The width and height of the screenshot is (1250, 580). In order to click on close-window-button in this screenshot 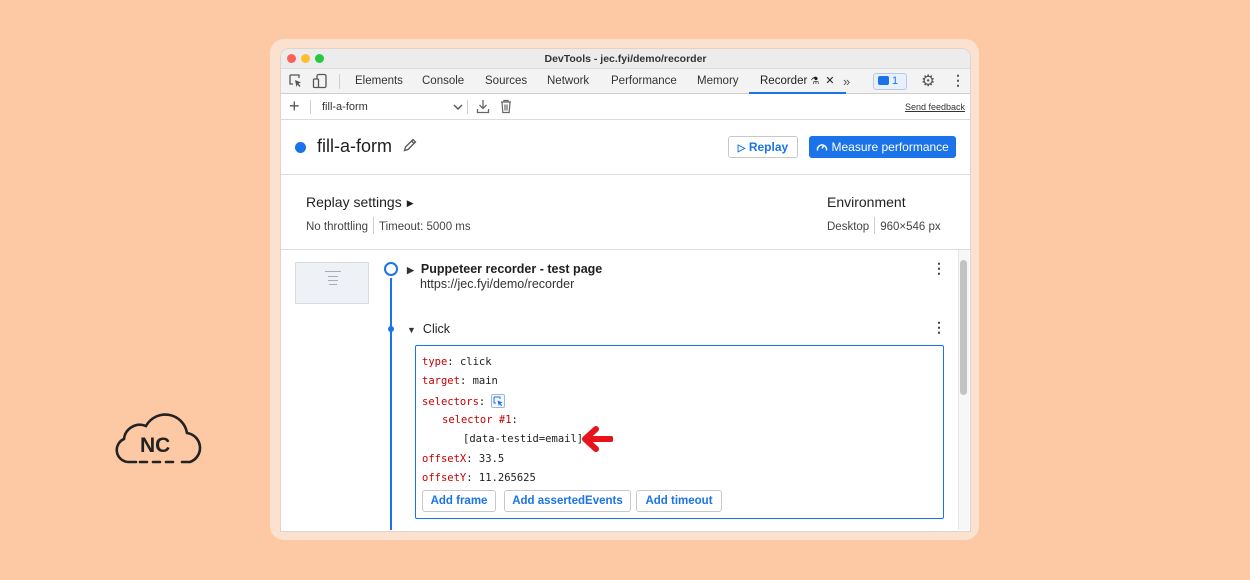, I will do `click(291, 58)`.